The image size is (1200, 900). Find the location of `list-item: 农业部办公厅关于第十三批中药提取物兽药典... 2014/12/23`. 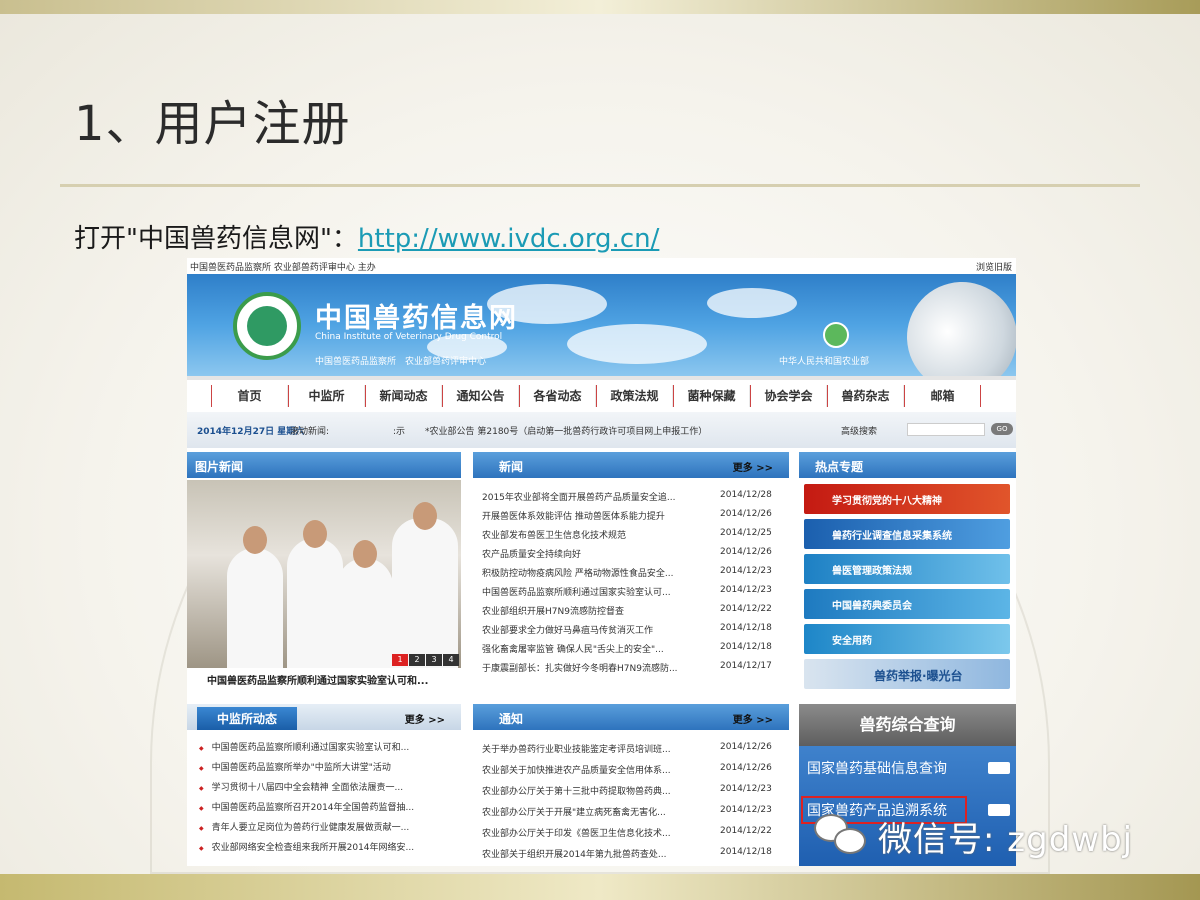

list-item: 农业部办公厅关于第十三批中药提取物兽药典... 2014/12/23 is located at coordinates (627, 792).